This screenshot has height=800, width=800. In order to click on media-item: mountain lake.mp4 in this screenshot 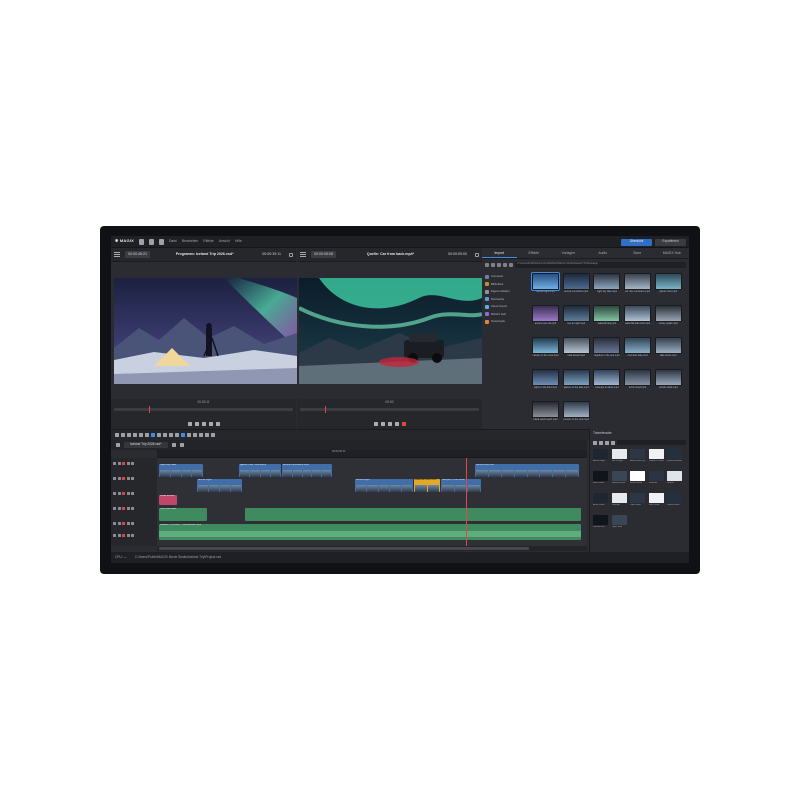, I will do `click(638, 352)`.